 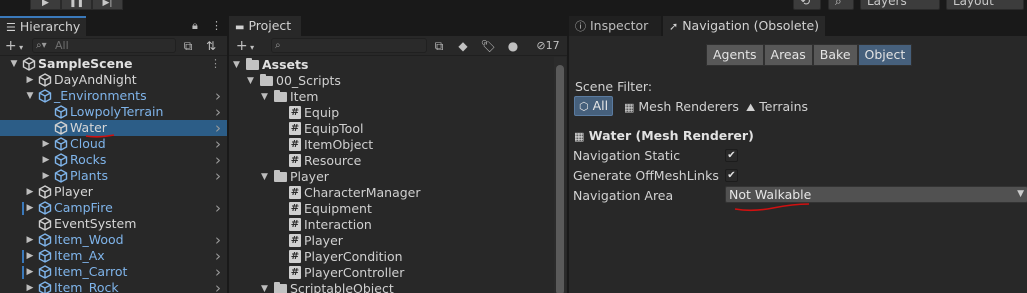 What do you see at coordinates (83, 207) in the screenshot?
I see `hierarchy-row-label: CampFire` at bounding box center [83, 207].